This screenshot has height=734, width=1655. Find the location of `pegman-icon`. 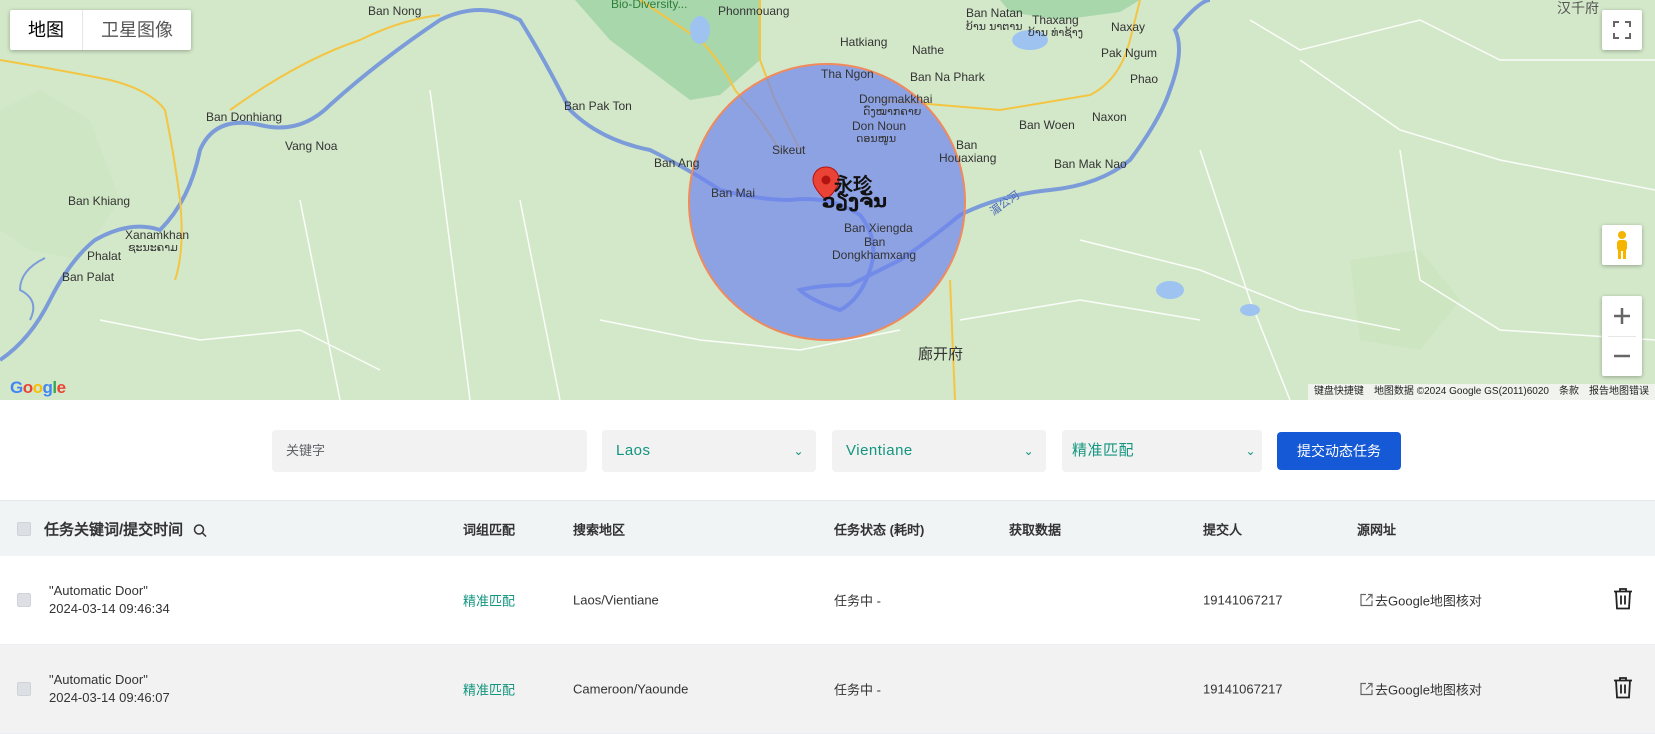

pegman-icon is located at coordinates (1622, 245).